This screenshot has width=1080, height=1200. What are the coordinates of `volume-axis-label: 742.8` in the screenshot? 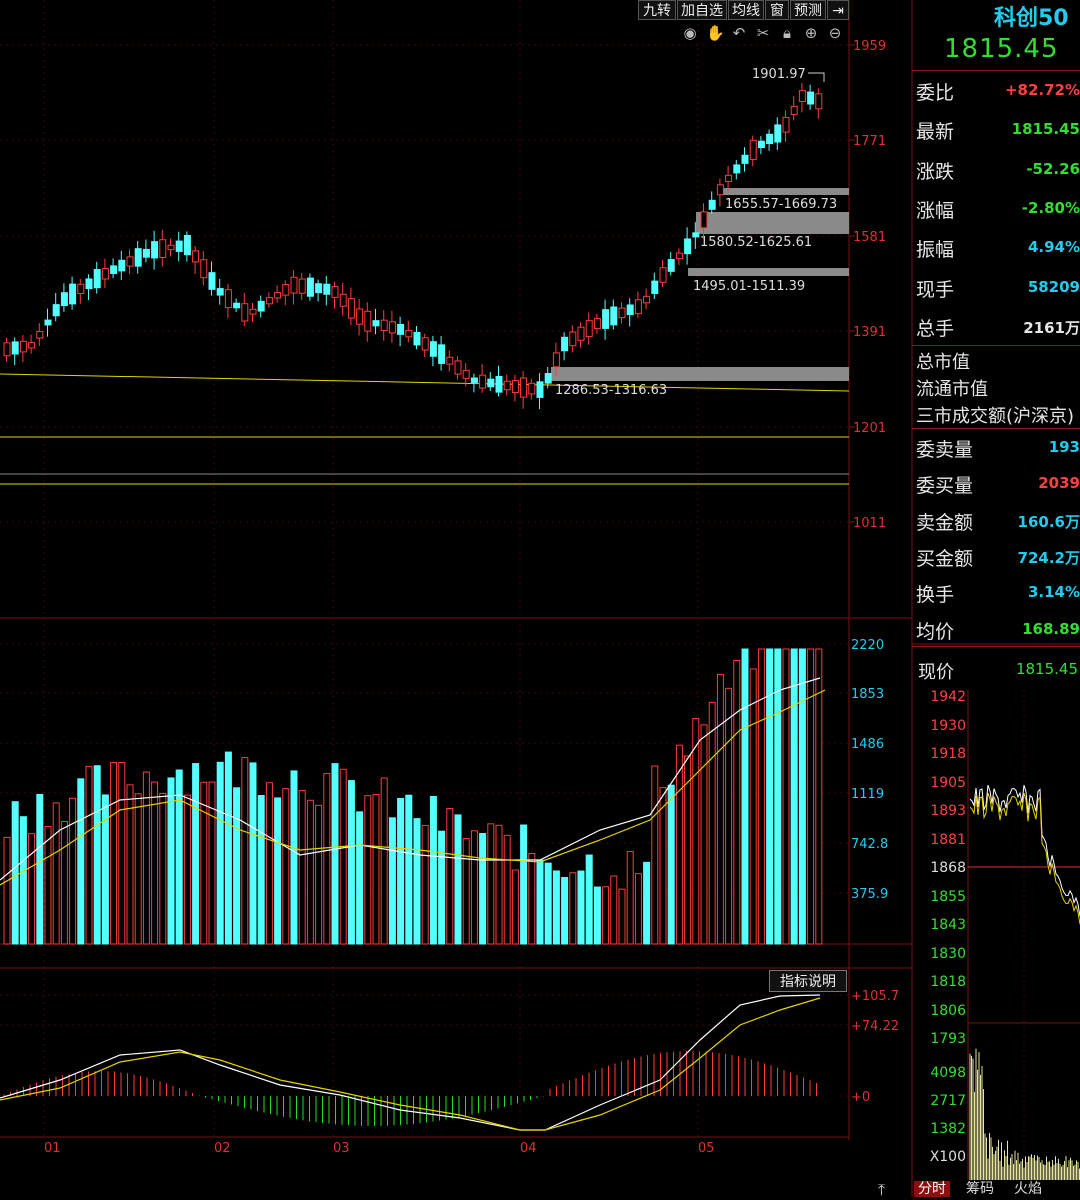 It's located at (869, 844).